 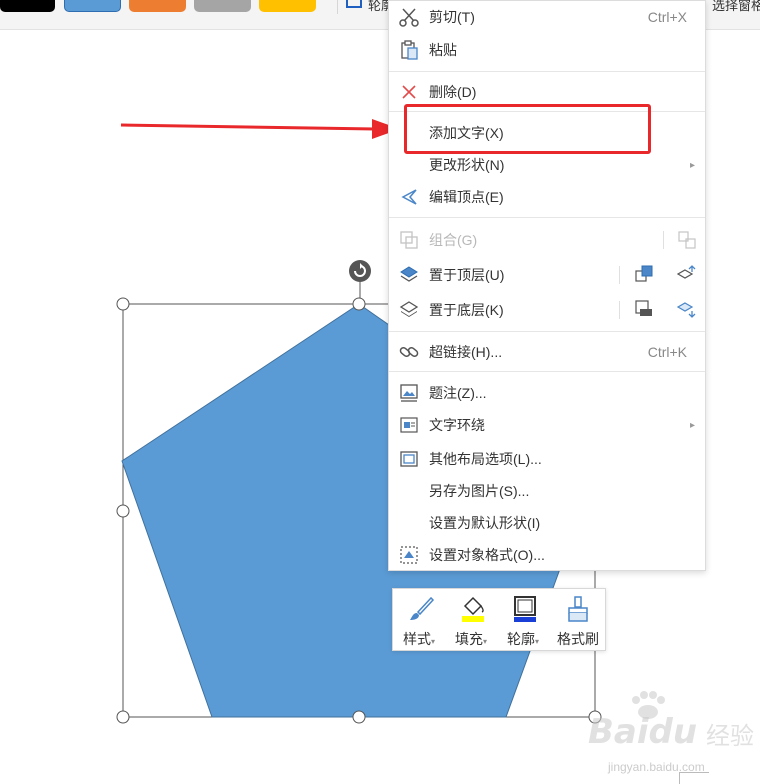 What do you see at coordinates (453, 92) in the screenshot?
I see `menu-item-label: 删除(D)` at bounding box center [453, 92].